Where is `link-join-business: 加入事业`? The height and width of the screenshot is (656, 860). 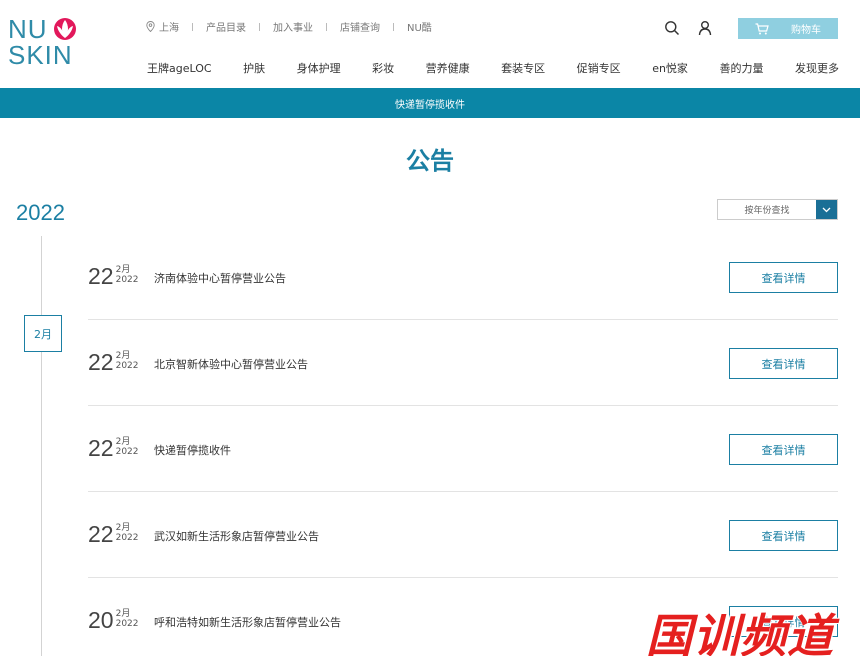 link-join-business: 加入事业 is located at coordinates (293, 26).